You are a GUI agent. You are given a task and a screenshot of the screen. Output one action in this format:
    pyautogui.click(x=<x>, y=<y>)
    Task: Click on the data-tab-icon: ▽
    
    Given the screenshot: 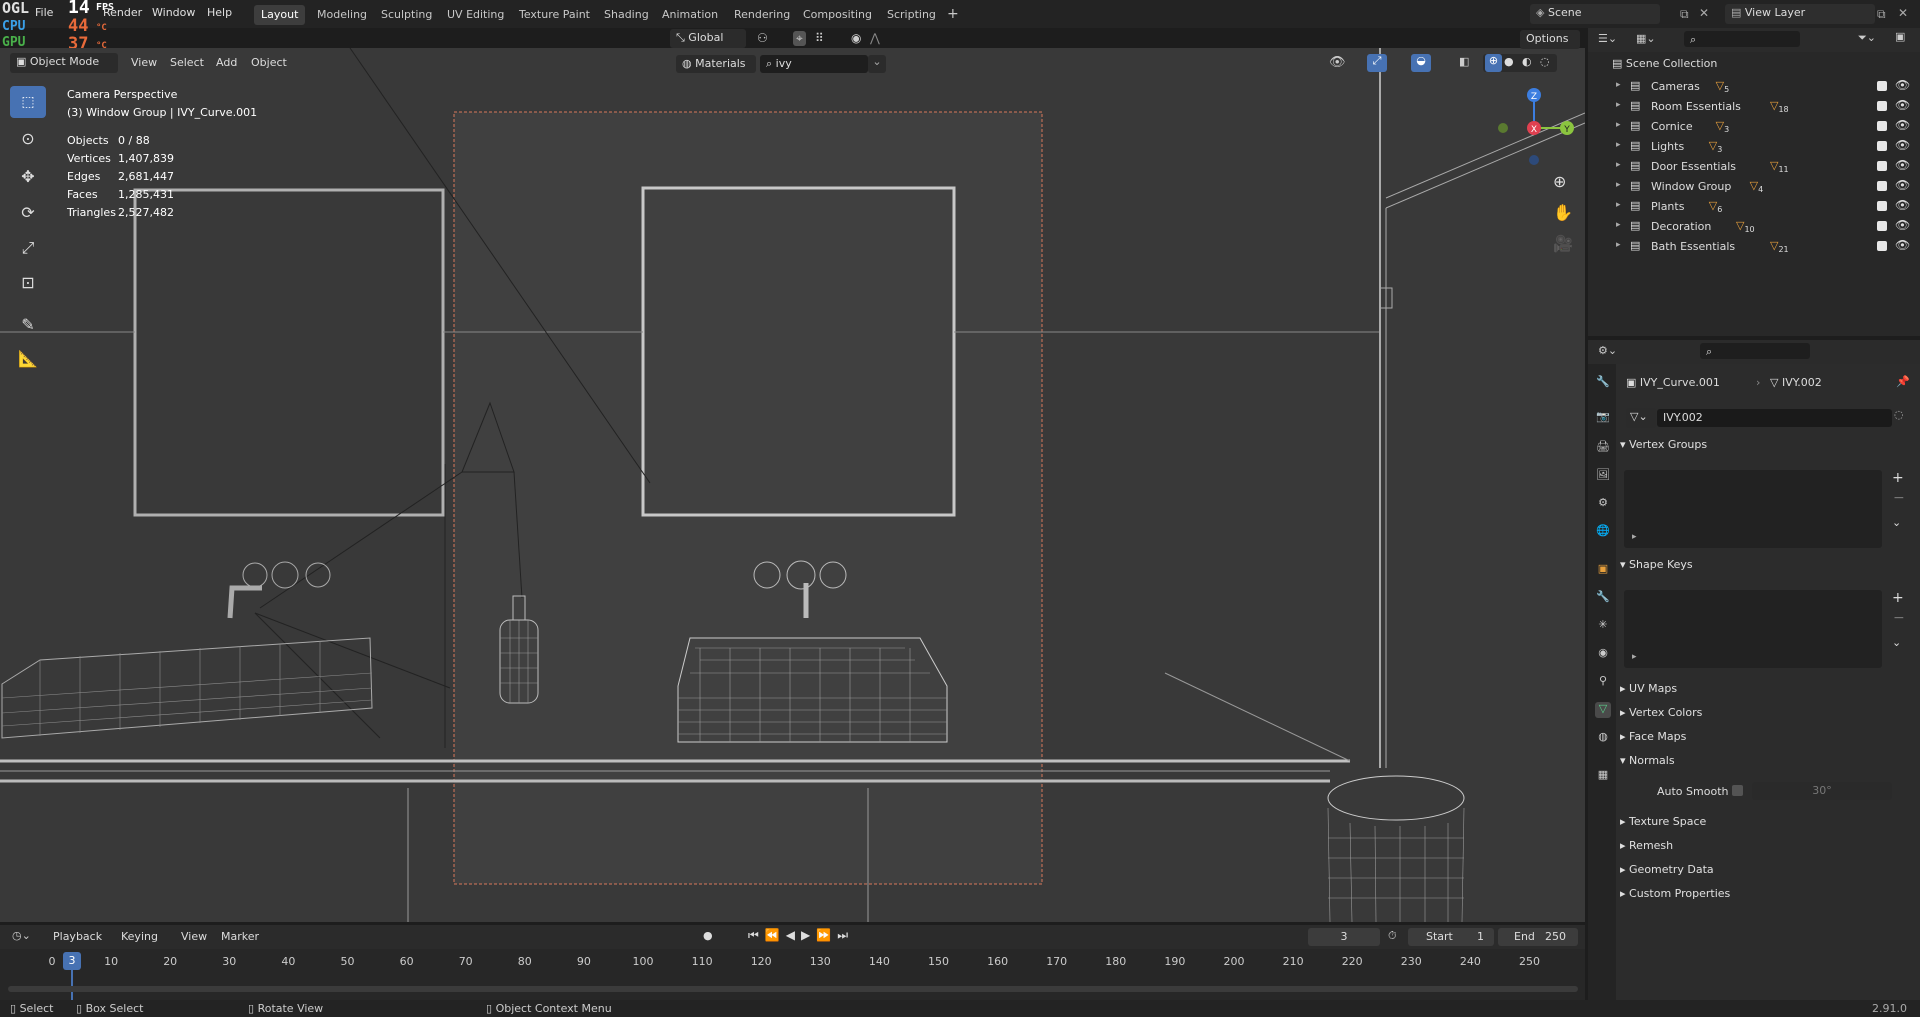 What is the action you would take?
    pyautogui.click(x=1603, y=710)
    